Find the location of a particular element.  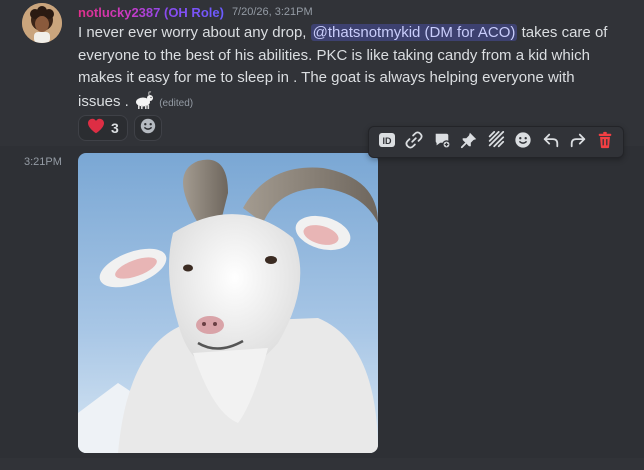

create-thread-button is located at coordinates (442, 142).